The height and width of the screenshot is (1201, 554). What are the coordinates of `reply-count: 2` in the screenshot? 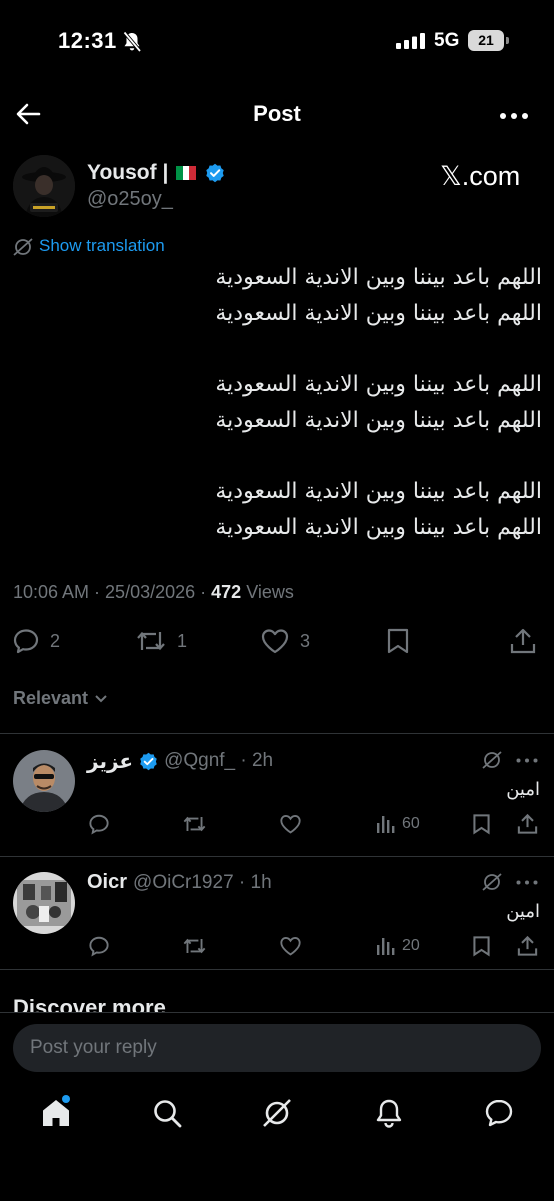 It's located at (55, 640).